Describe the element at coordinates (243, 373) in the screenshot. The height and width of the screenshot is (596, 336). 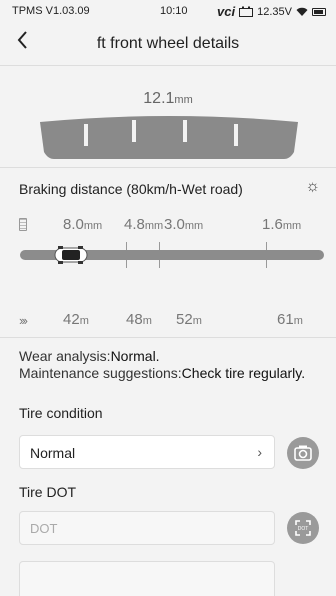
I see `maintenance-suggestion-value: Check tire regularly.` at that location.